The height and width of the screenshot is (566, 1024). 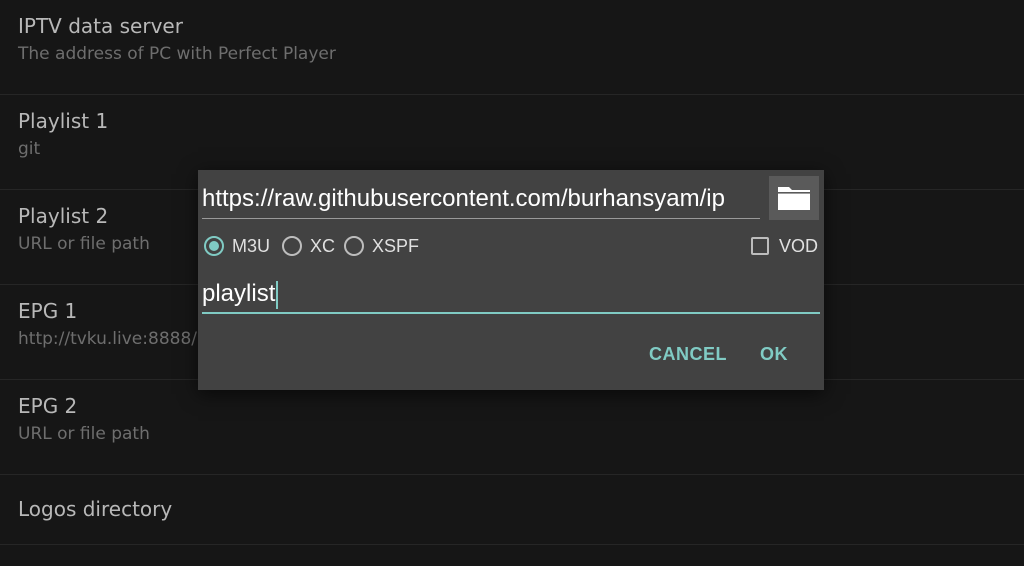 What do you see at coordinates (251, 245) in the screenshot?
I see `radio-label: M3U` at bounding box center [251, 245].